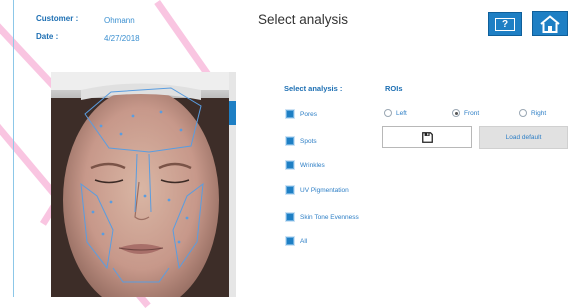 The width and height of the screenshot is (584, 308). What do you see at coordinates (119, 20) in the screenshot?
I see `customer-value: Ohmann` at bounding box center [119, 20].